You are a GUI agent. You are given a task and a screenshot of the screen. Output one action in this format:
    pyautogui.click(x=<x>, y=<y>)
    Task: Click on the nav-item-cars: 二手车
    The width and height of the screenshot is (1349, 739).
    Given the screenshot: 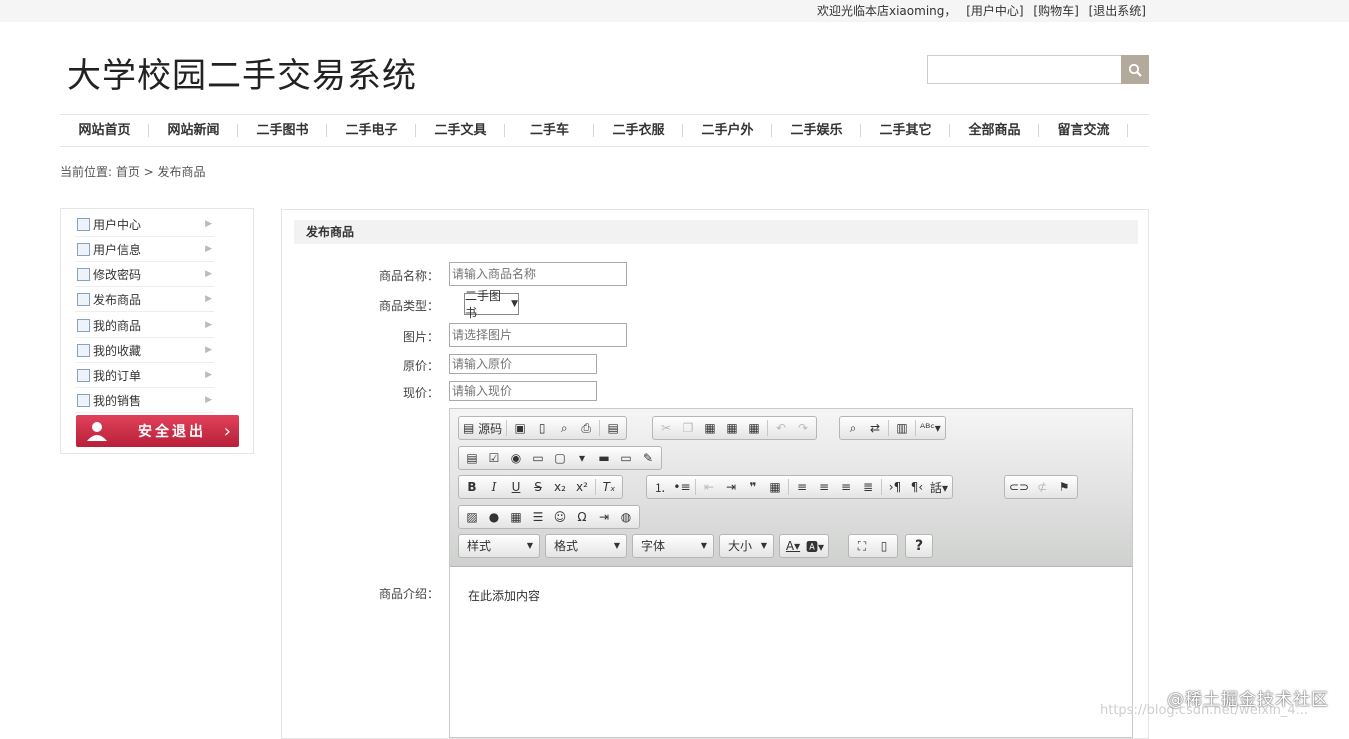 What is the action you would take?
    pyautogui.click(x=549, y=130)
    